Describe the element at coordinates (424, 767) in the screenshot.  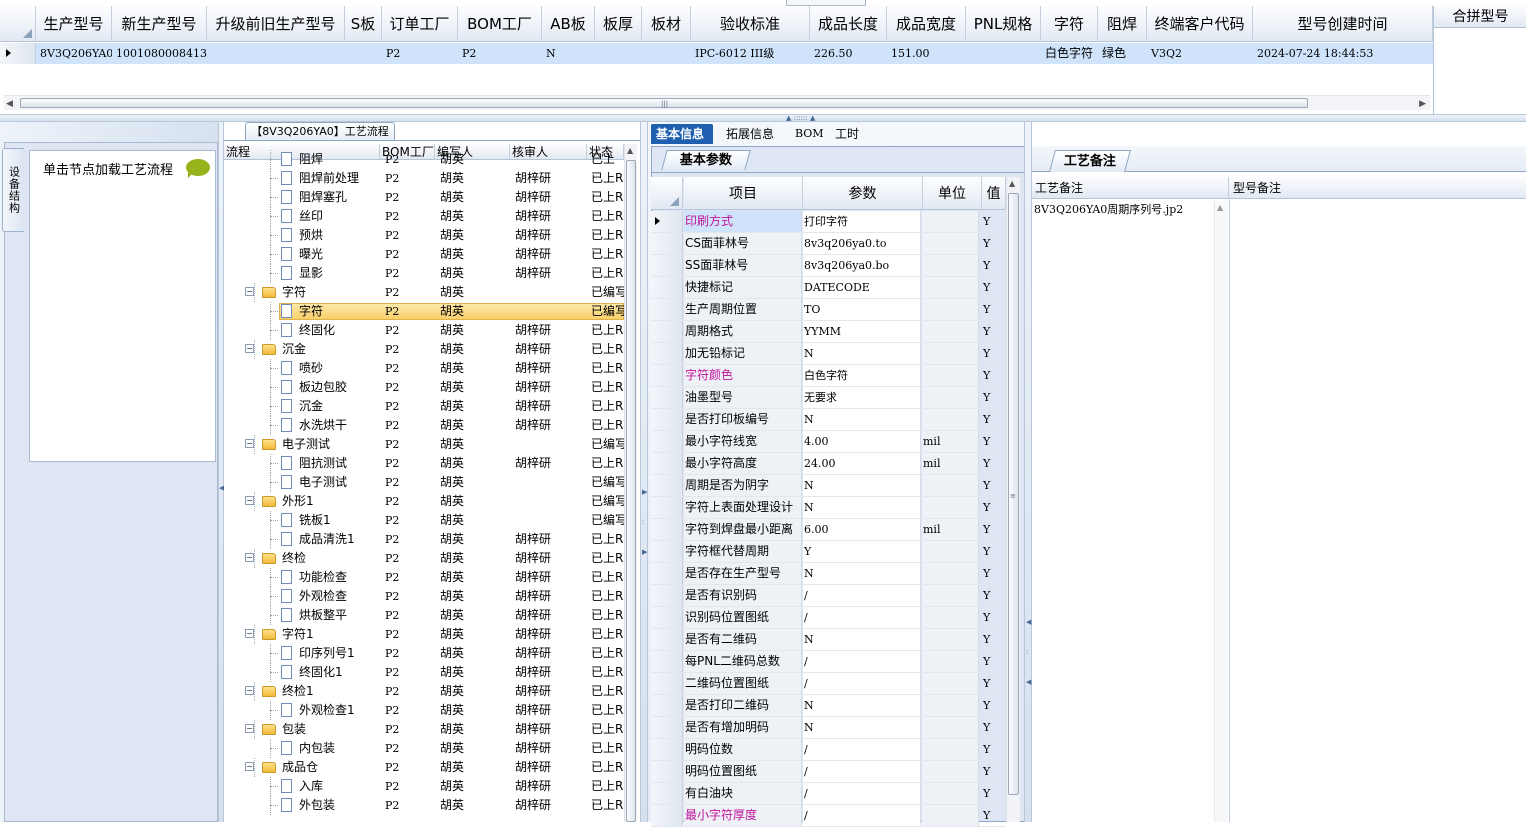
I see `tree-row: − 成品仓 P2 胡英 胡梓研 已上R` at that location.